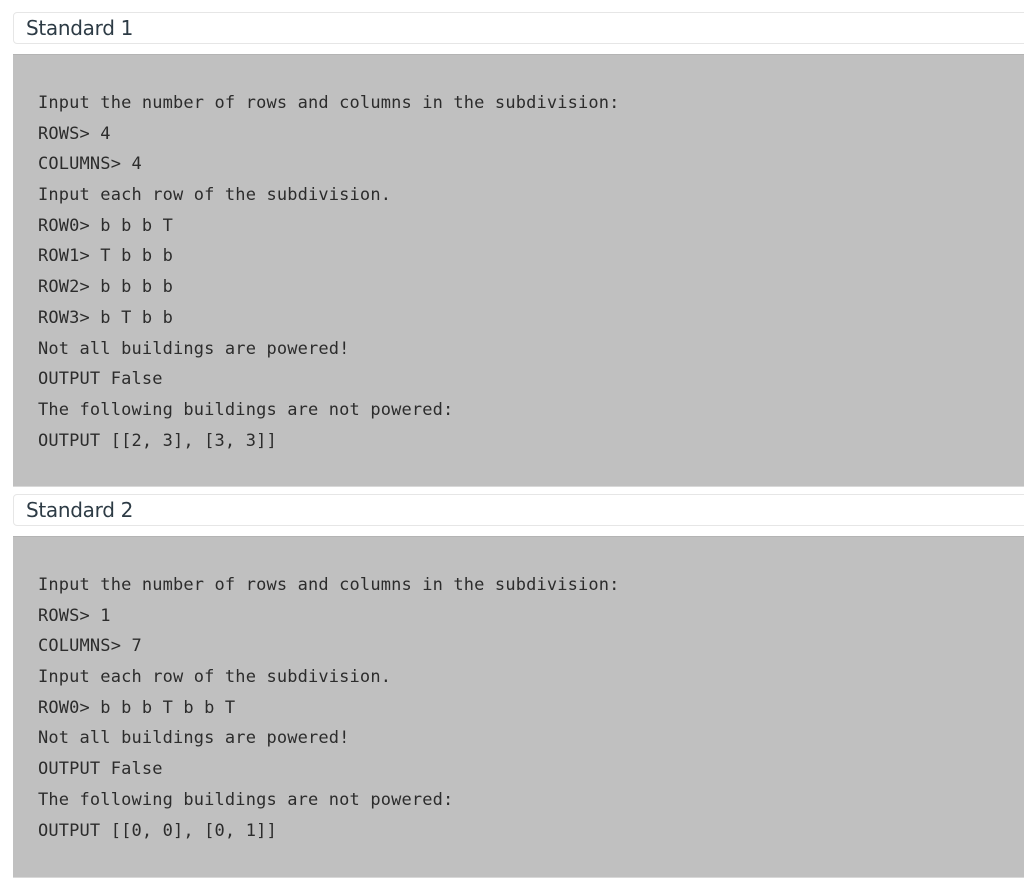  I want to click on console-line: ROW3> b T b b, so click(106, 317).